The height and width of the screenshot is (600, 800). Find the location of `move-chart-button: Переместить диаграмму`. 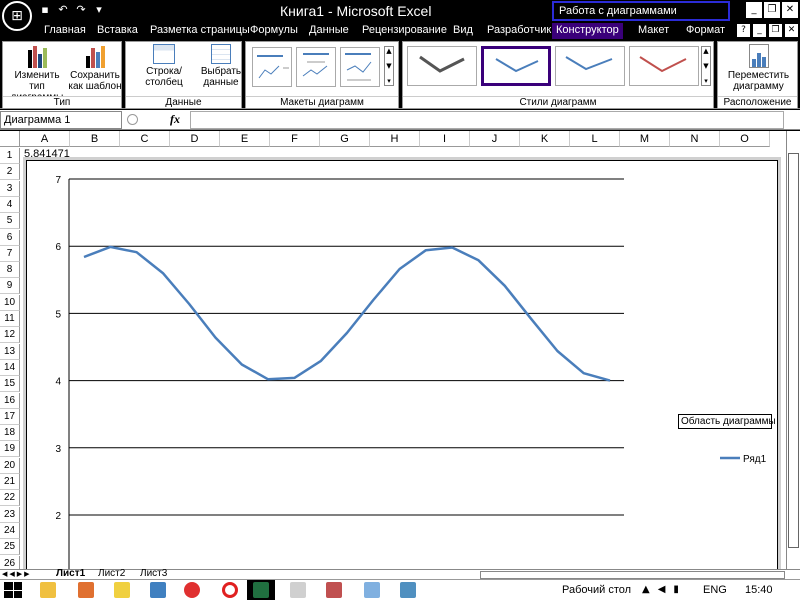

move-chart-button: Переместить диаграмму is located at coordinates (758, 68).